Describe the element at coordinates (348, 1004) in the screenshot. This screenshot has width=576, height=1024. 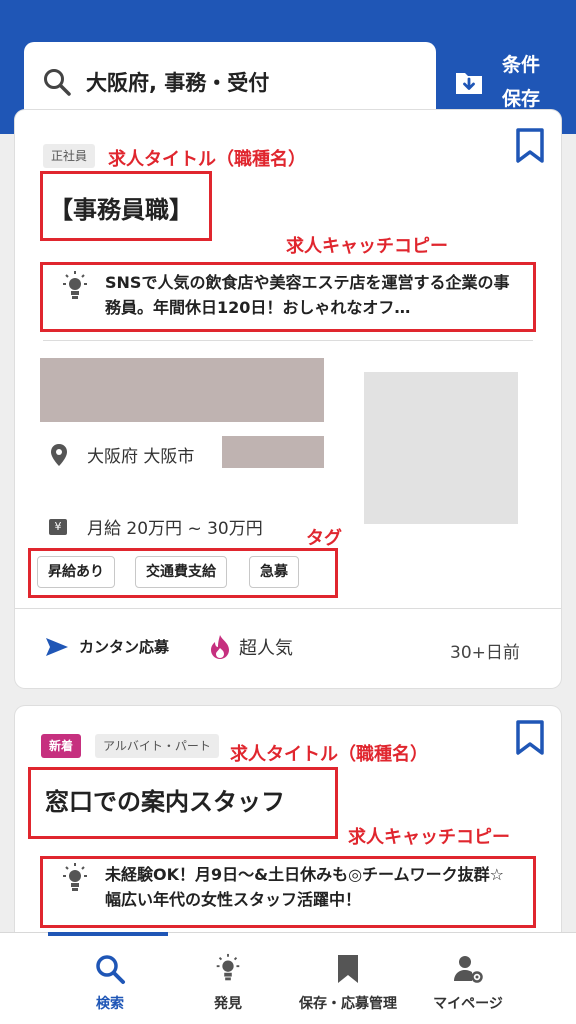
I see `nav-label: 保存・応募管理` at that location.